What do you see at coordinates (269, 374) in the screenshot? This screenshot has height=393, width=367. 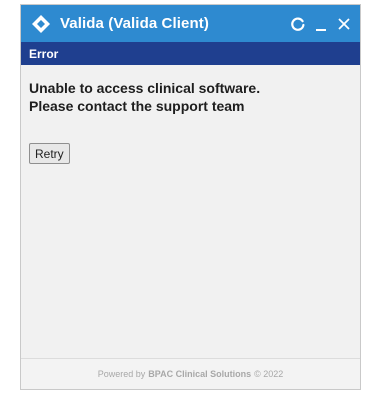 I see `footer-copyright: © 2022` at bounding box center [269, 374].